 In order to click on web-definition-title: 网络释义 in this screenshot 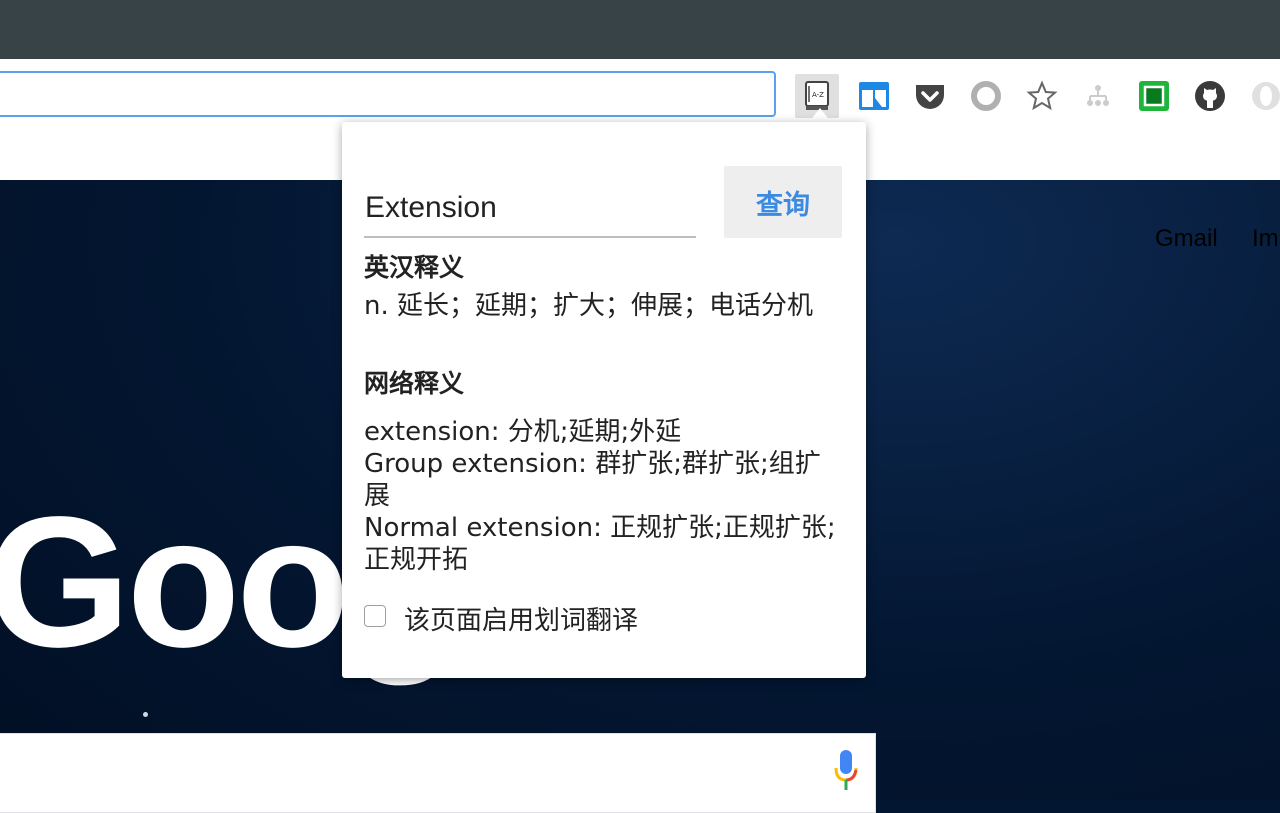, I will do `click(414, 383)`.